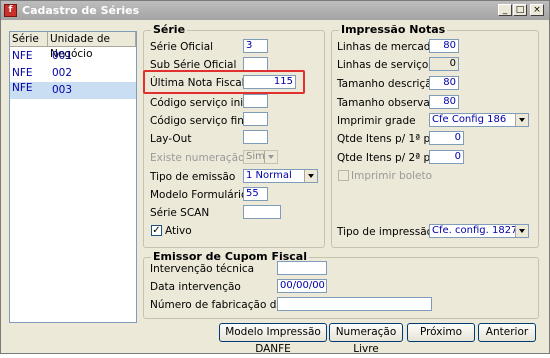 This screenshot has width=550, height=358. Describe the element at coordinates (393, 29) in the screenshot. I see `impressao-group-title: Impressão Notas` at that location.